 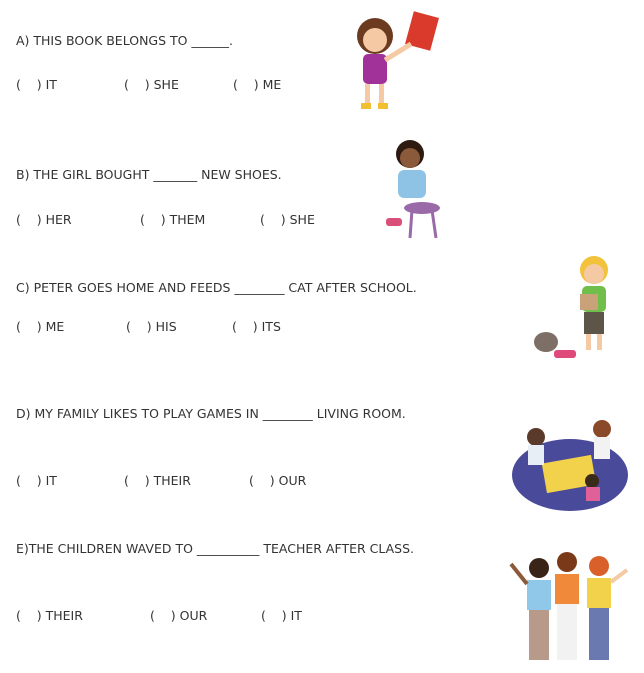 I want to click on option-c-2: ( ) HIS, so click(x=151, y=327).